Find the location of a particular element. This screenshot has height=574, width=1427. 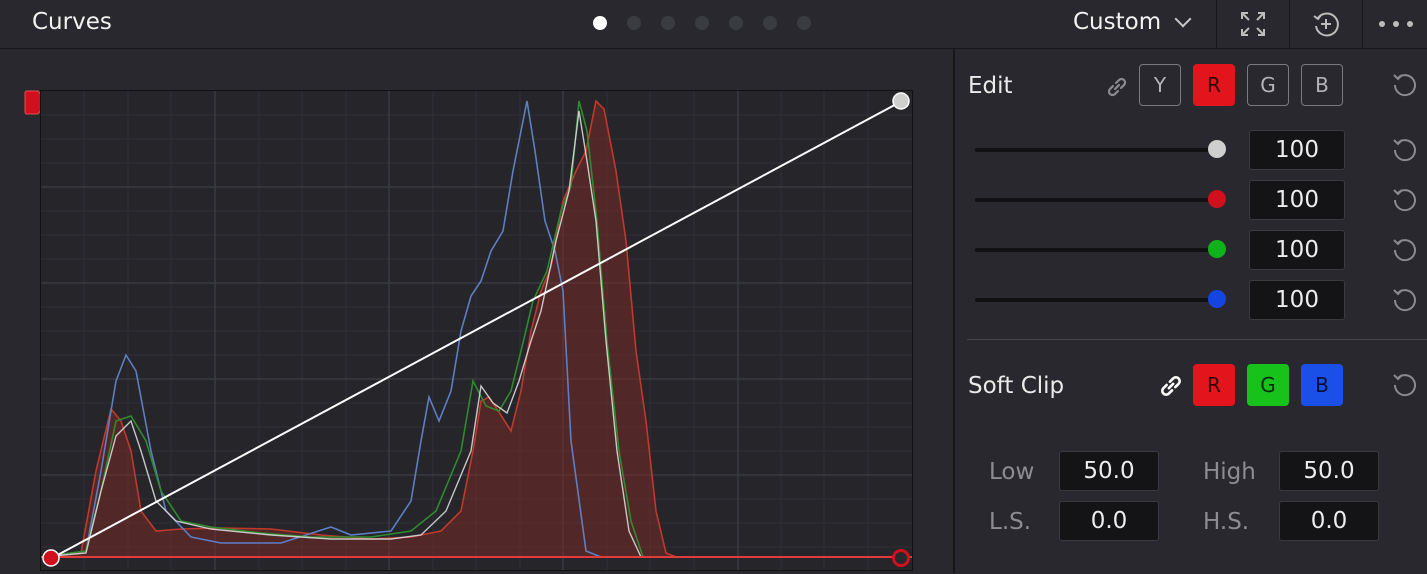

blue-slider is located at coordinates (1100, 299).